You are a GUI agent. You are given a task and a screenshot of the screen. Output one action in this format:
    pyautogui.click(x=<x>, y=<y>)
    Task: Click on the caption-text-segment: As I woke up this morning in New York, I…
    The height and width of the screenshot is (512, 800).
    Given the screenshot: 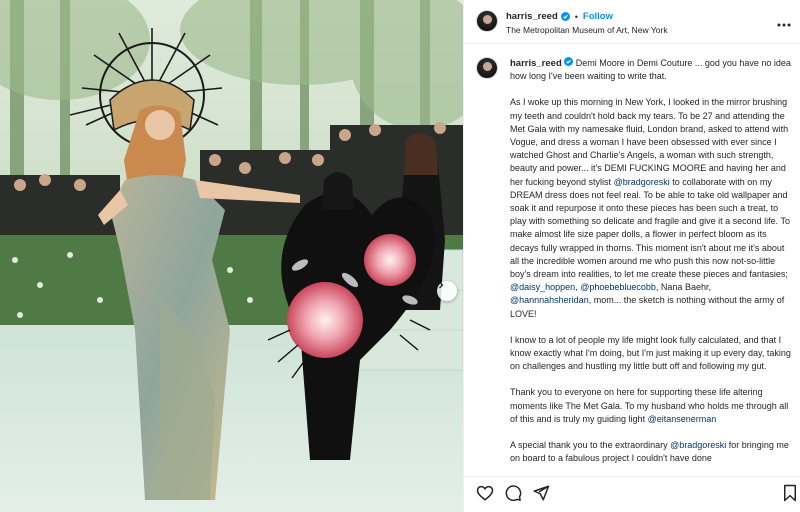 What is the action you would take?
    pyautogui.click(x=649, y=142)
    